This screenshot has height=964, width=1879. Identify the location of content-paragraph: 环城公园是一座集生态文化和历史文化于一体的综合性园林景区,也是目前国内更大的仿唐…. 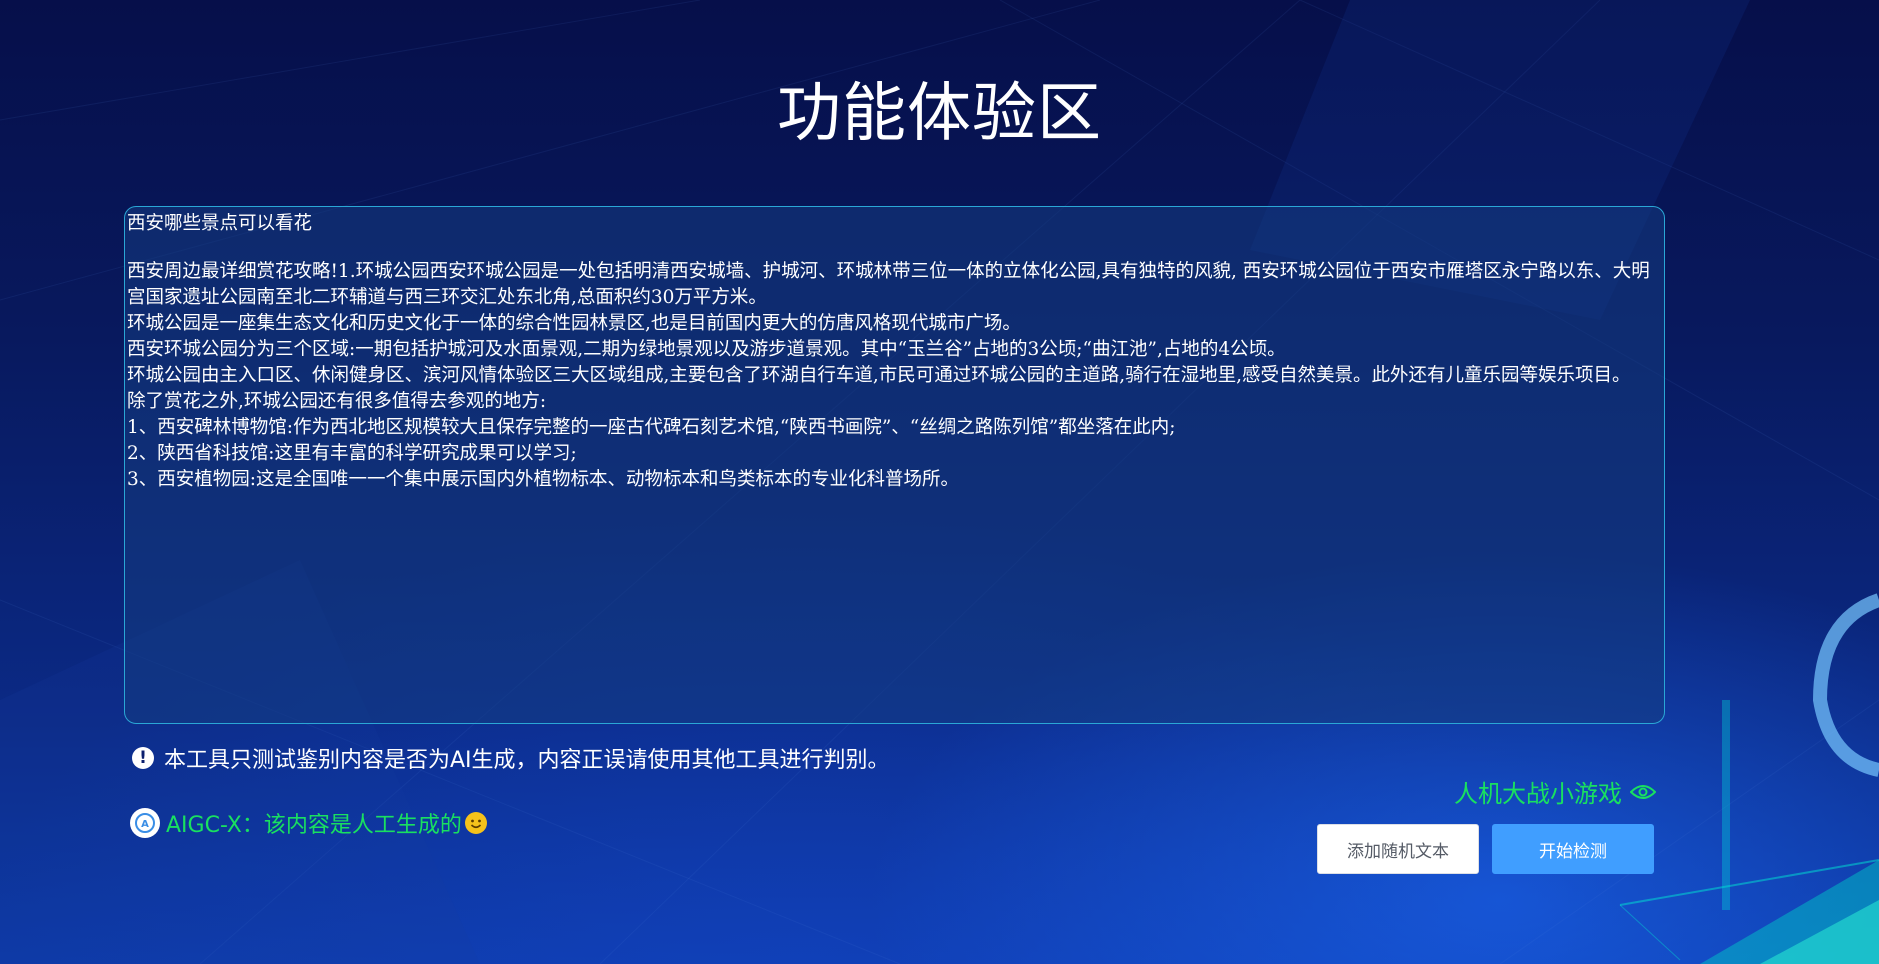
(574, 323).